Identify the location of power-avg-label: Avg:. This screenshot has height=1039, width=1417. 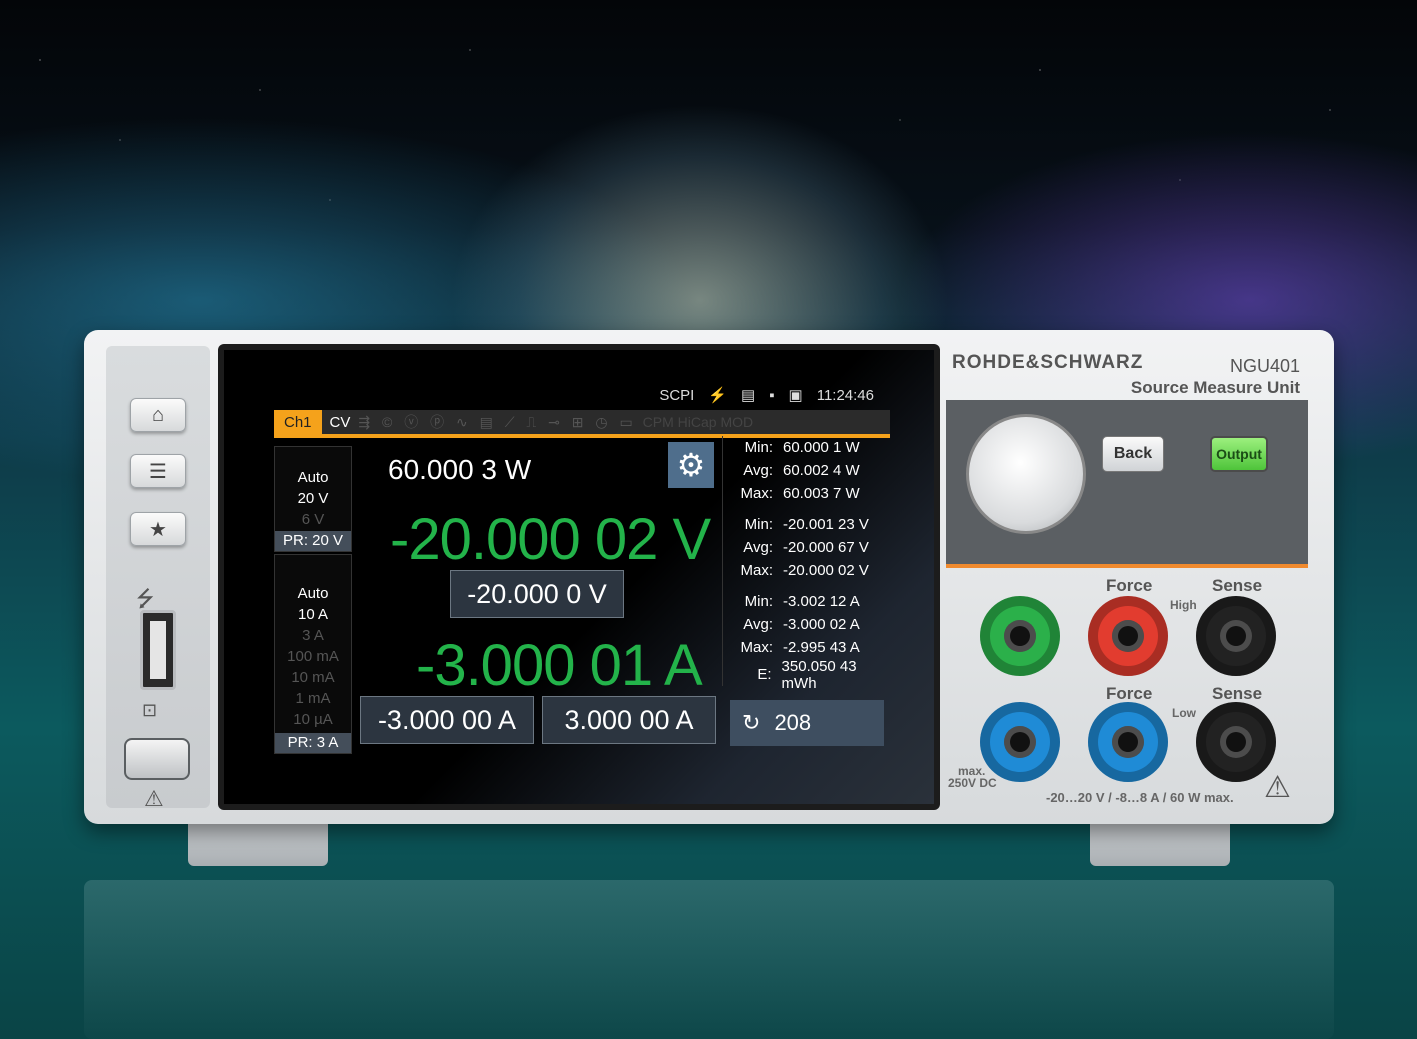
(758, 470).